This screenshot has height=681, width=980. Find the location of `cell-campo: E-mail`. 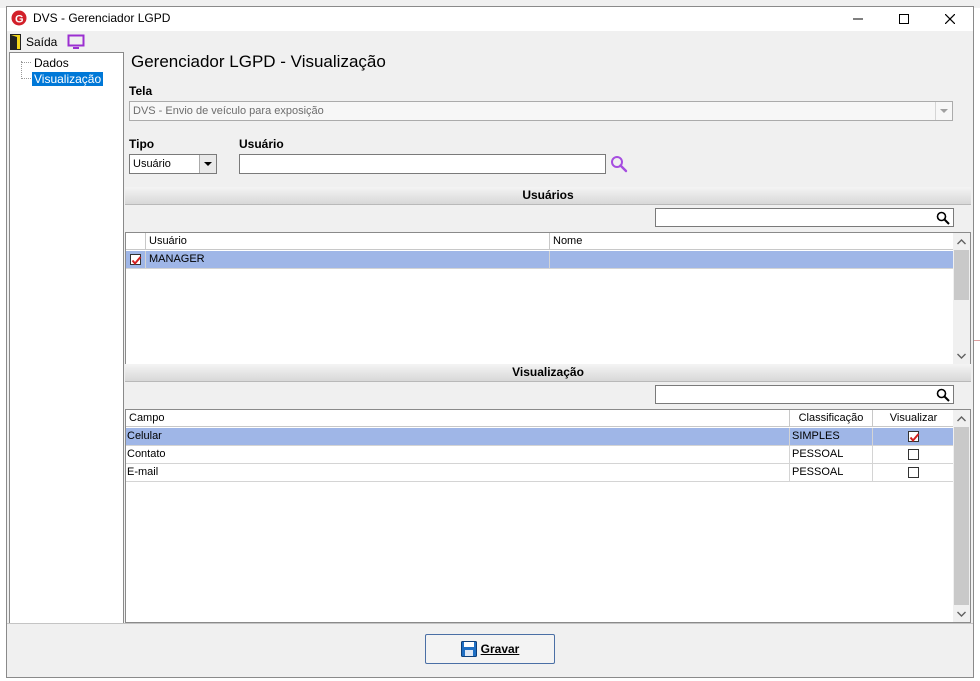

cell-campo: E-mail is located at coordinates (458, 472).